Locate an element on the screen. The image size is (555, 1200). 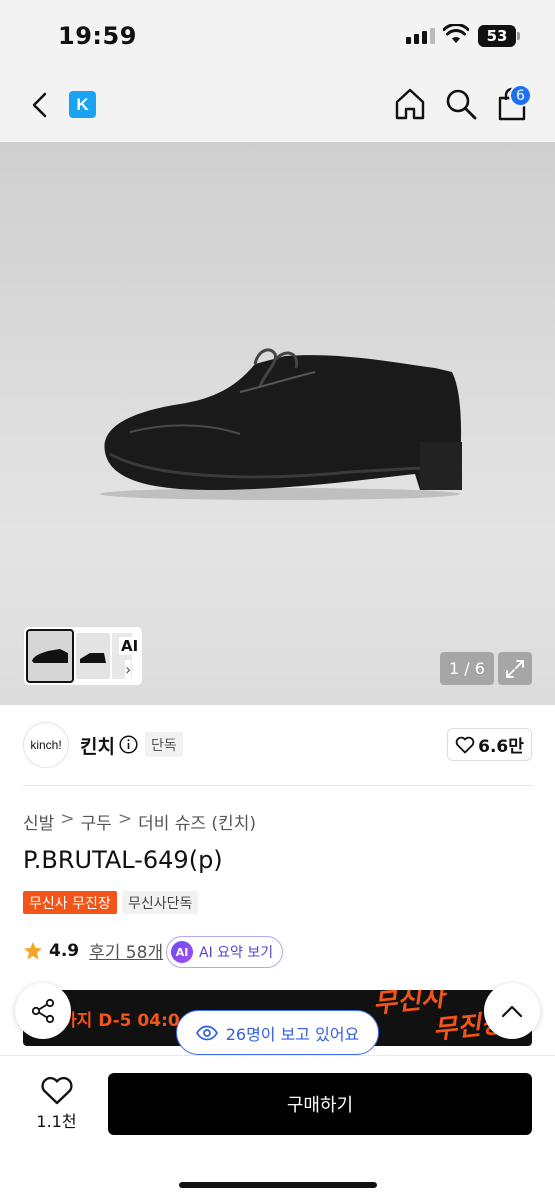
breadcrumb-item: 더비 슈즈 (킨치) is located at coordinates (197, 821).